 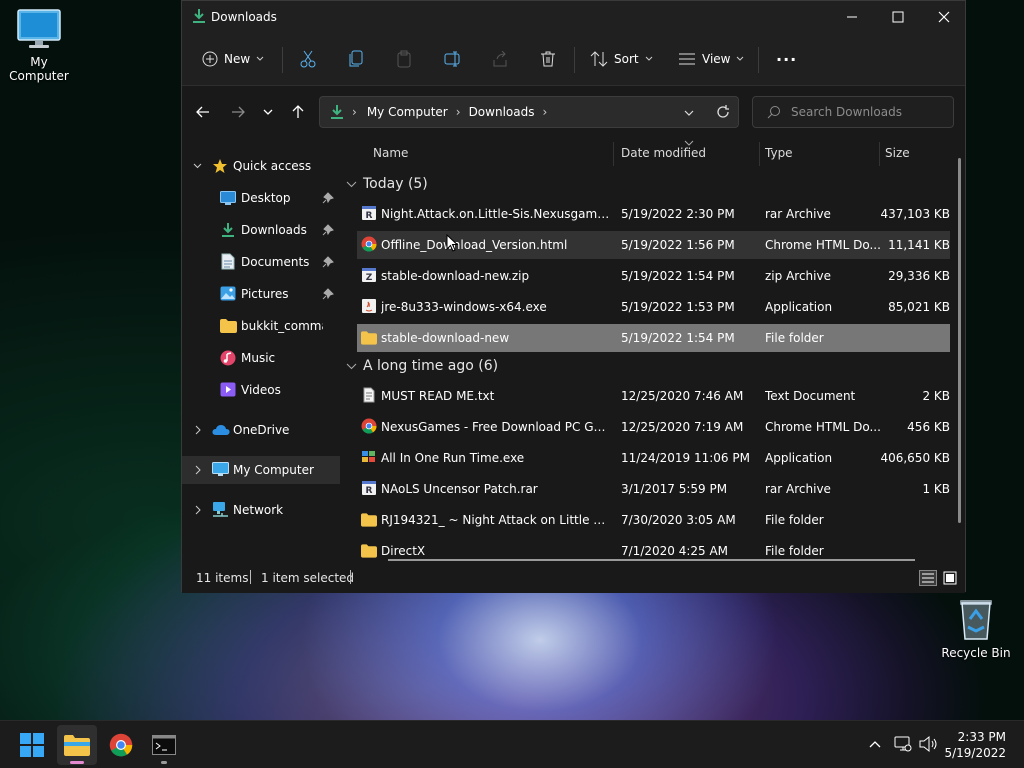 What do you see at coordinates (453, 59) in the screenshot?
I see `rename-button` at bounding box center [453, 59].